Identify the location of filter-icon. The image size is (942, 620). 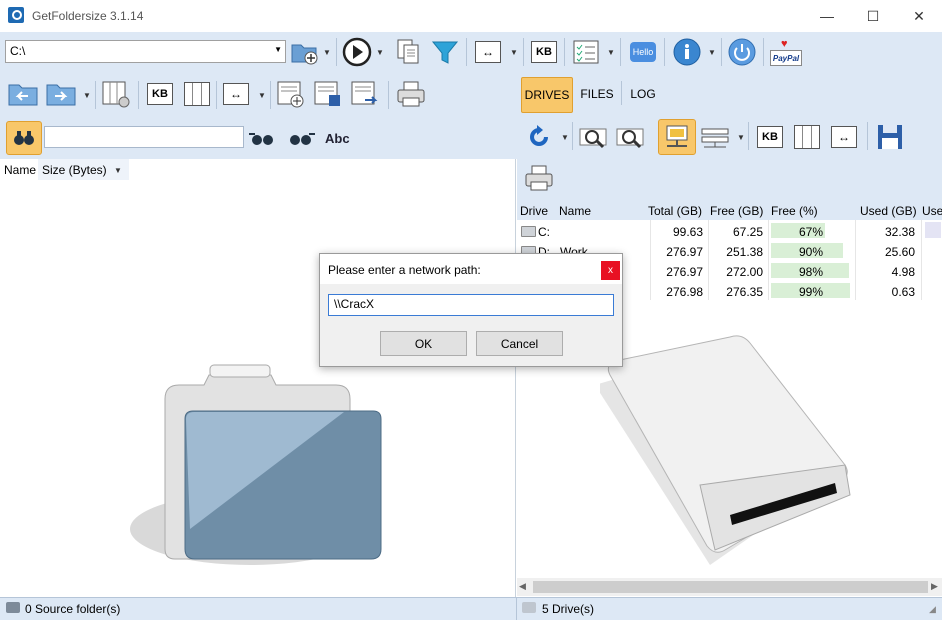
(445, 52).